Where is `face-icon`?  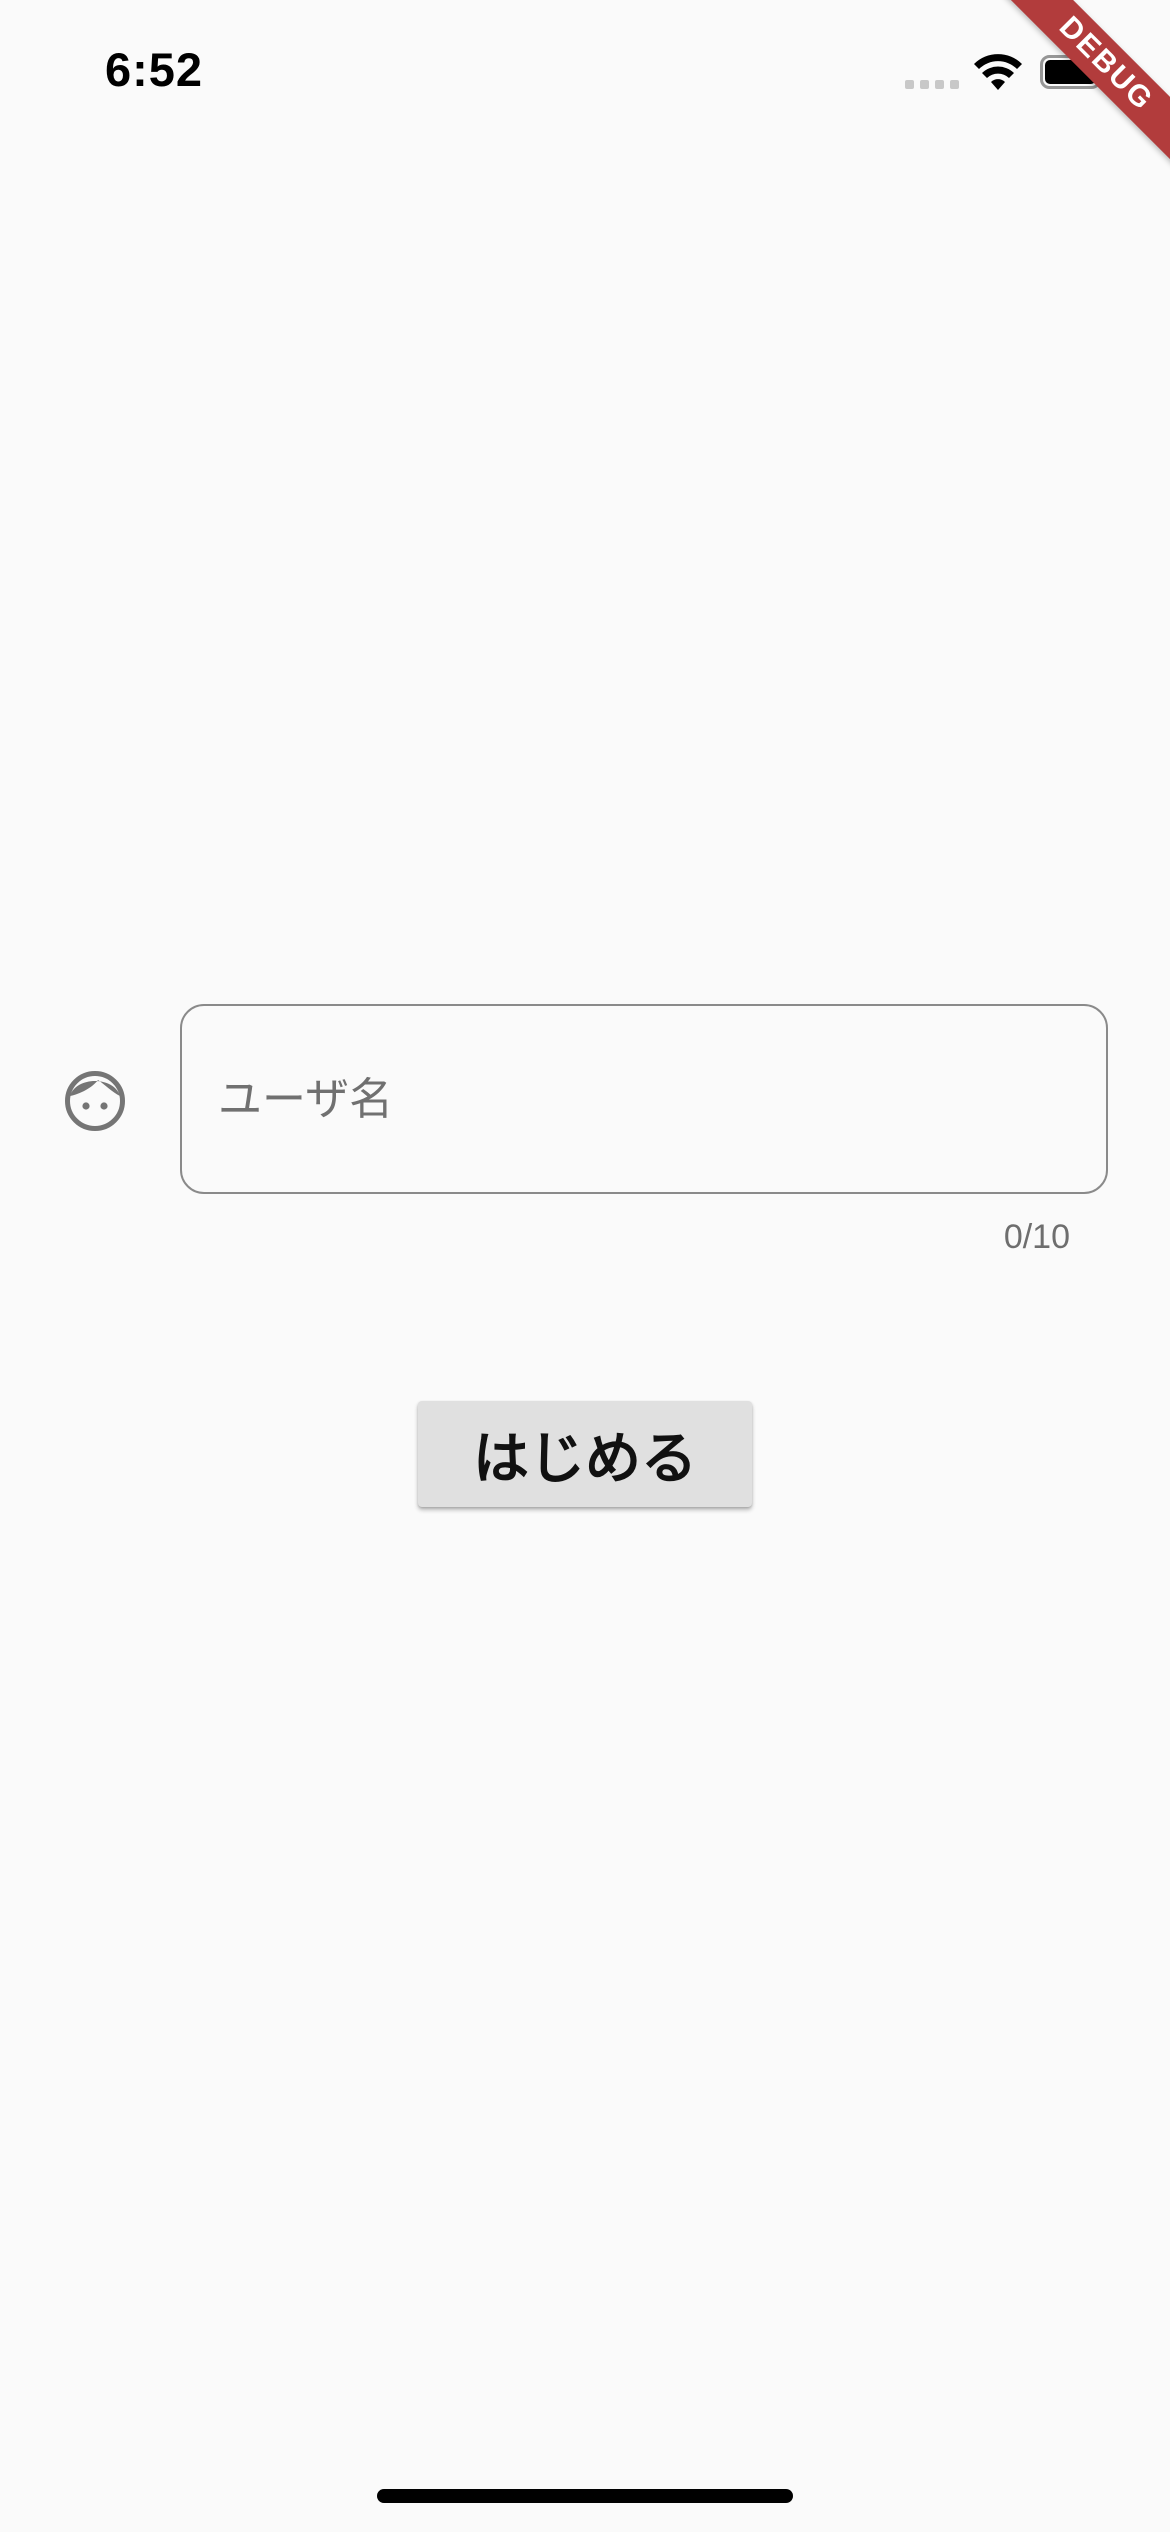
face-icon is located at coordinates (95, 1101).